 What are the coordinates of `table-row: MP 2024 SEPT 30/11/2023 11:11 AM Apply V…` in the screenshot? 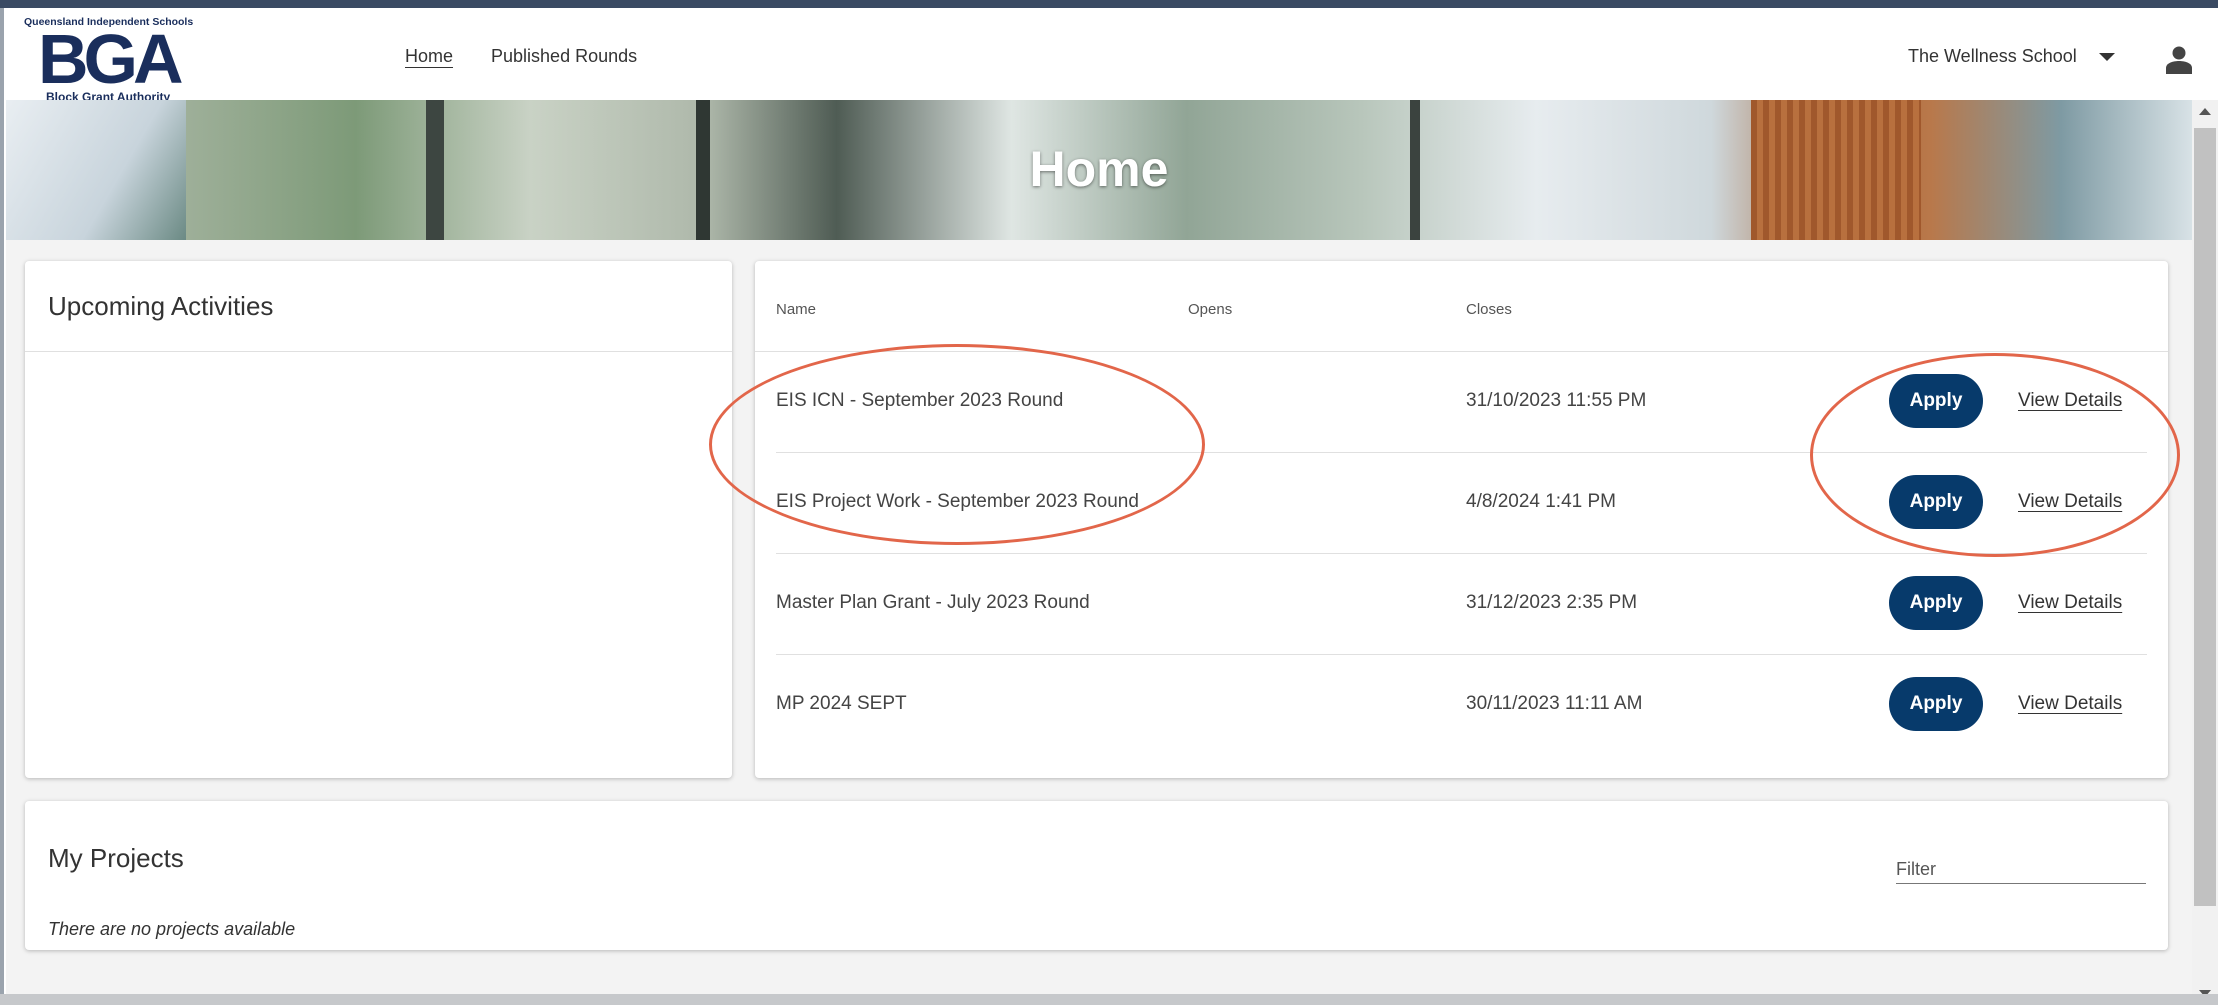 It's located at (1461, 705).